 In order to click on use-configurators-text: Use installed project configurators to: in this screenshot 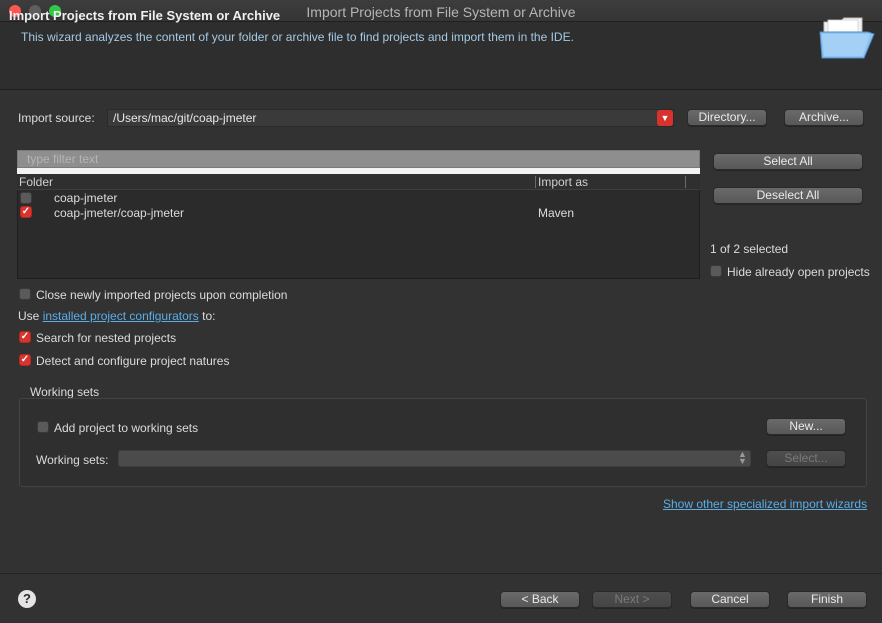, I will do `click(116, 316)`.